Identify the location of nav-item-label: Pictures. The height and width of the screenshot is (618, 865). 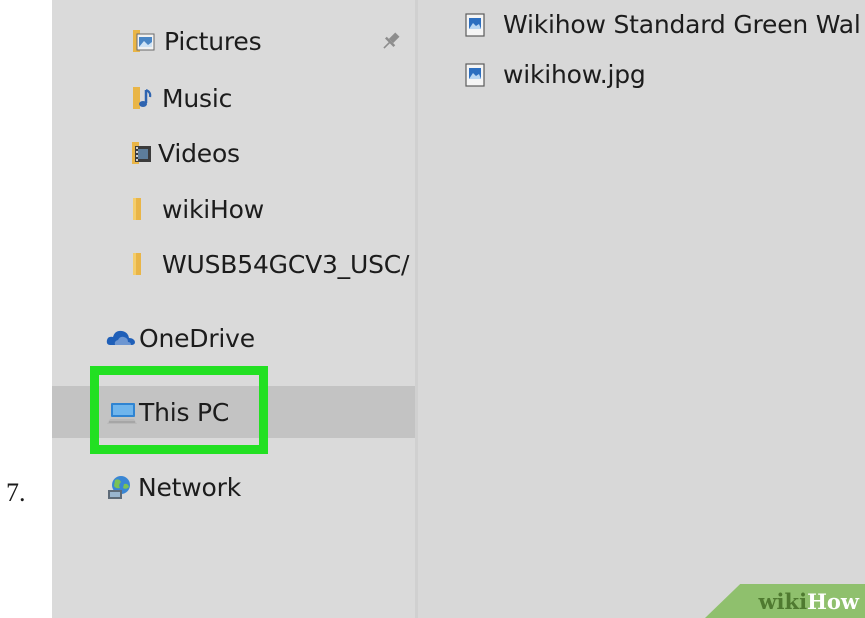
(213, 41).